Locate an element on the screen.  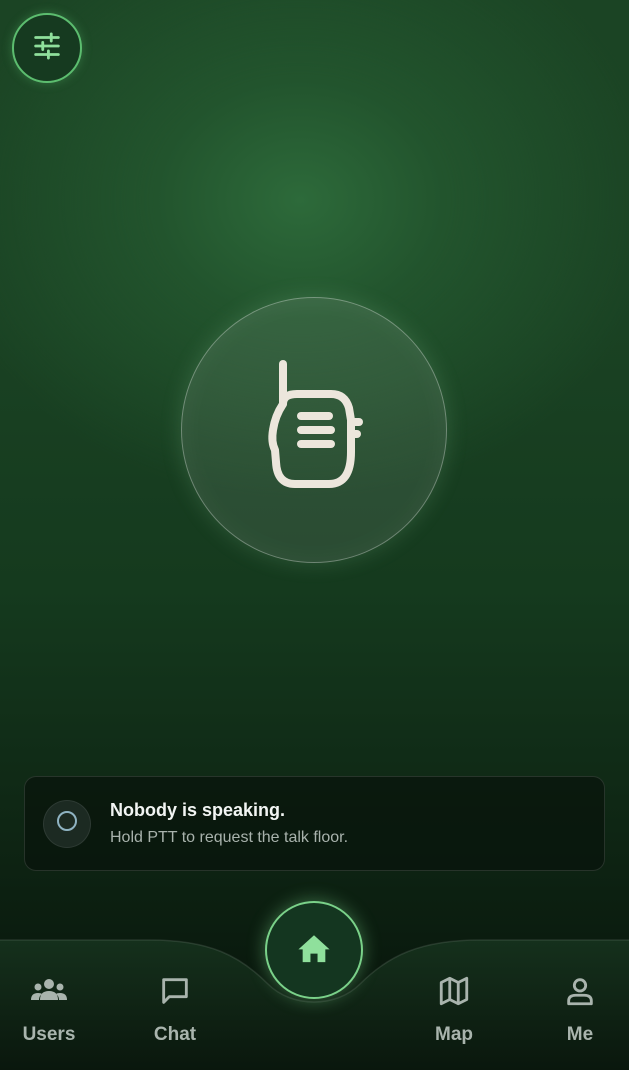
chat-bubble-icon is located at coordinates (175, 991).